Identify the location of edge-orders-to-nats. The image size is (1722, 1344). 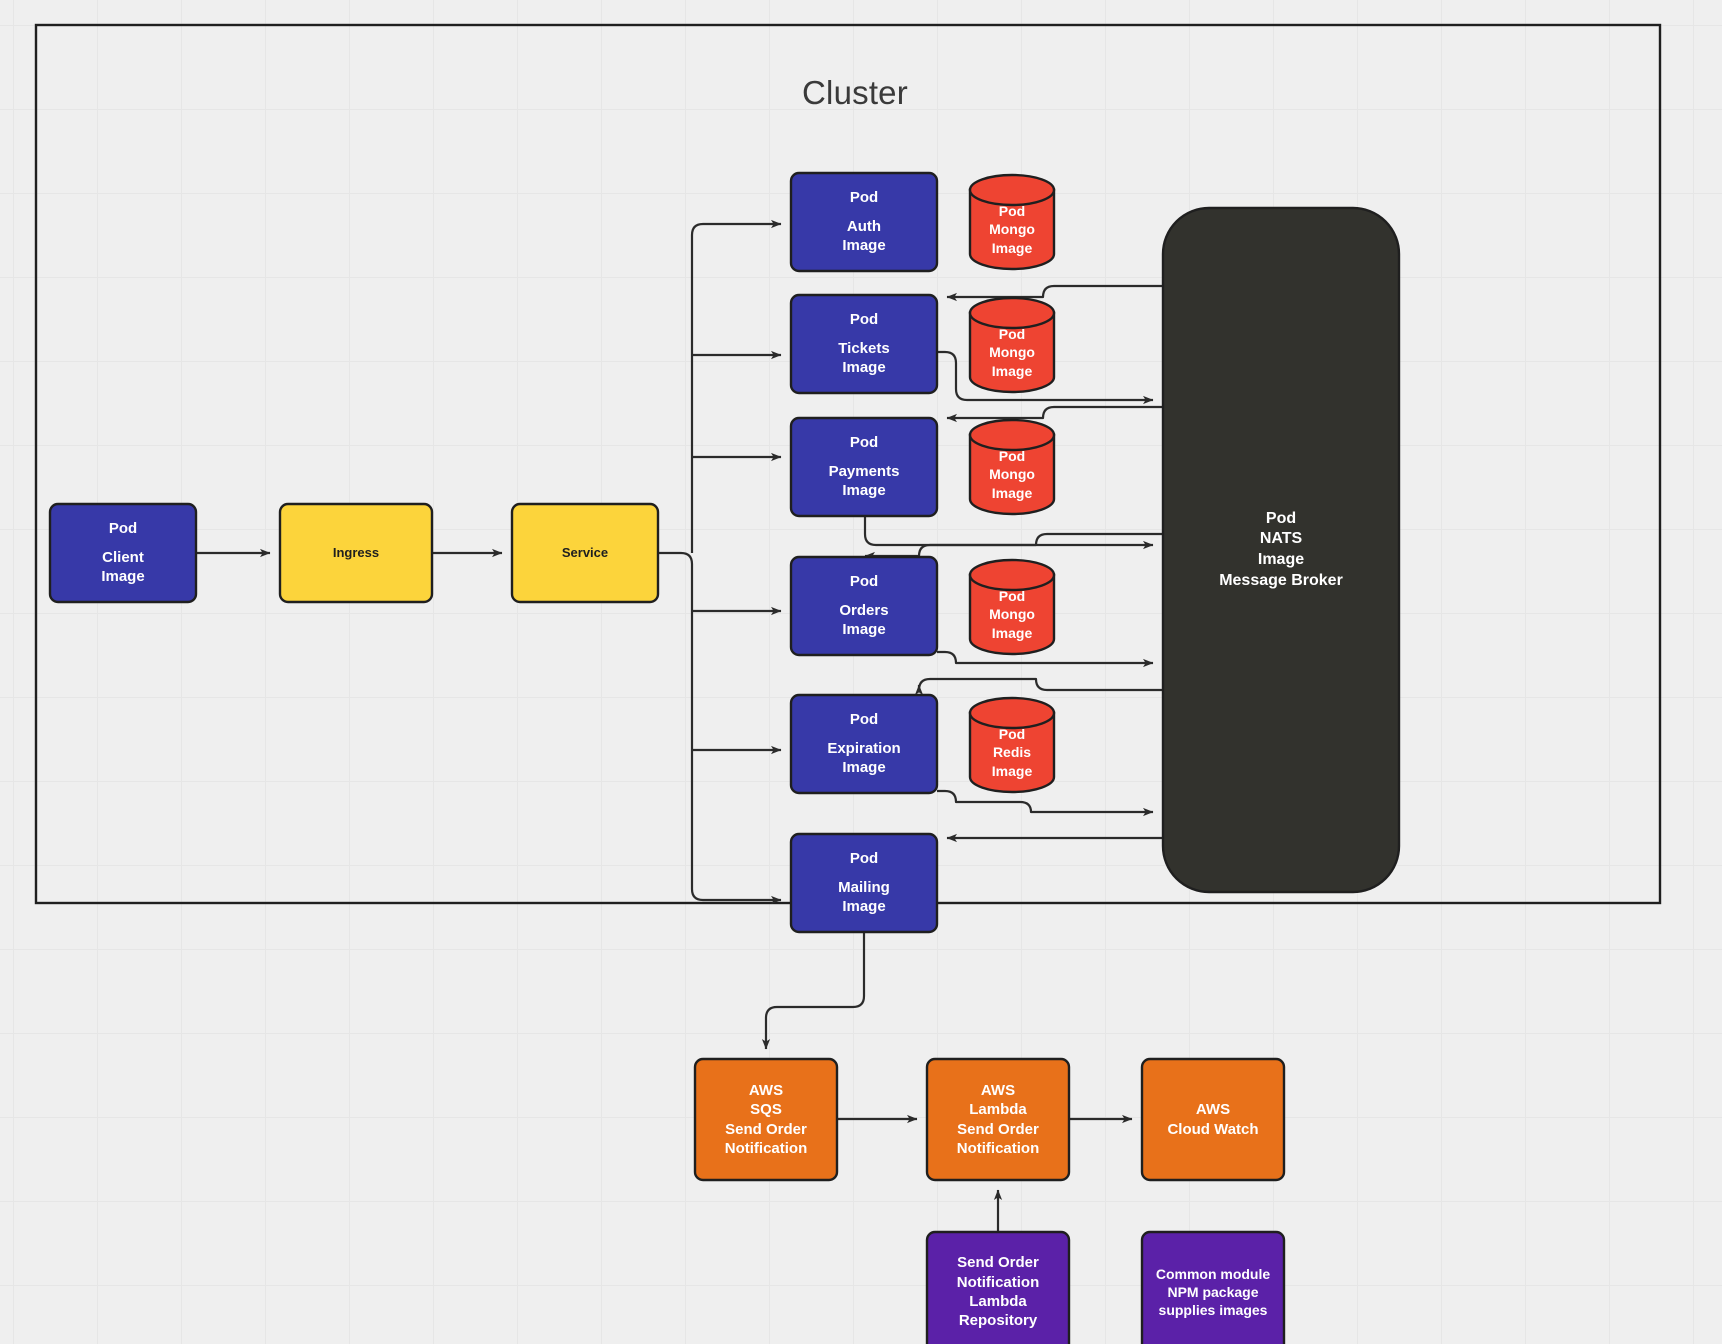
(1045, 659).